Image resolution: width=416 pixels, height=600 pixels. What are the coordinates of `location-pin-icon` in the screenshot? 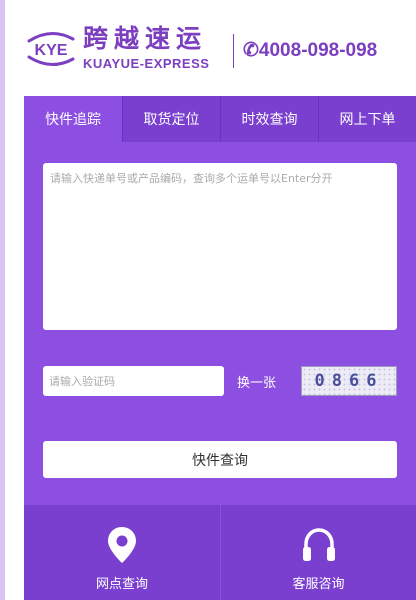 It's located at (122, 545).